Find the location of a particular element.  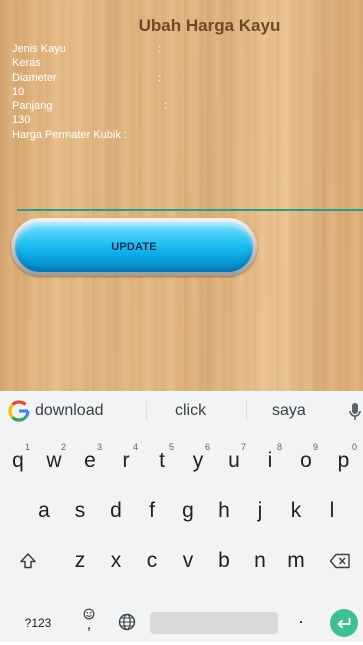

page-title: Ubah Harga Kayu is located at coordinates (209, 25).